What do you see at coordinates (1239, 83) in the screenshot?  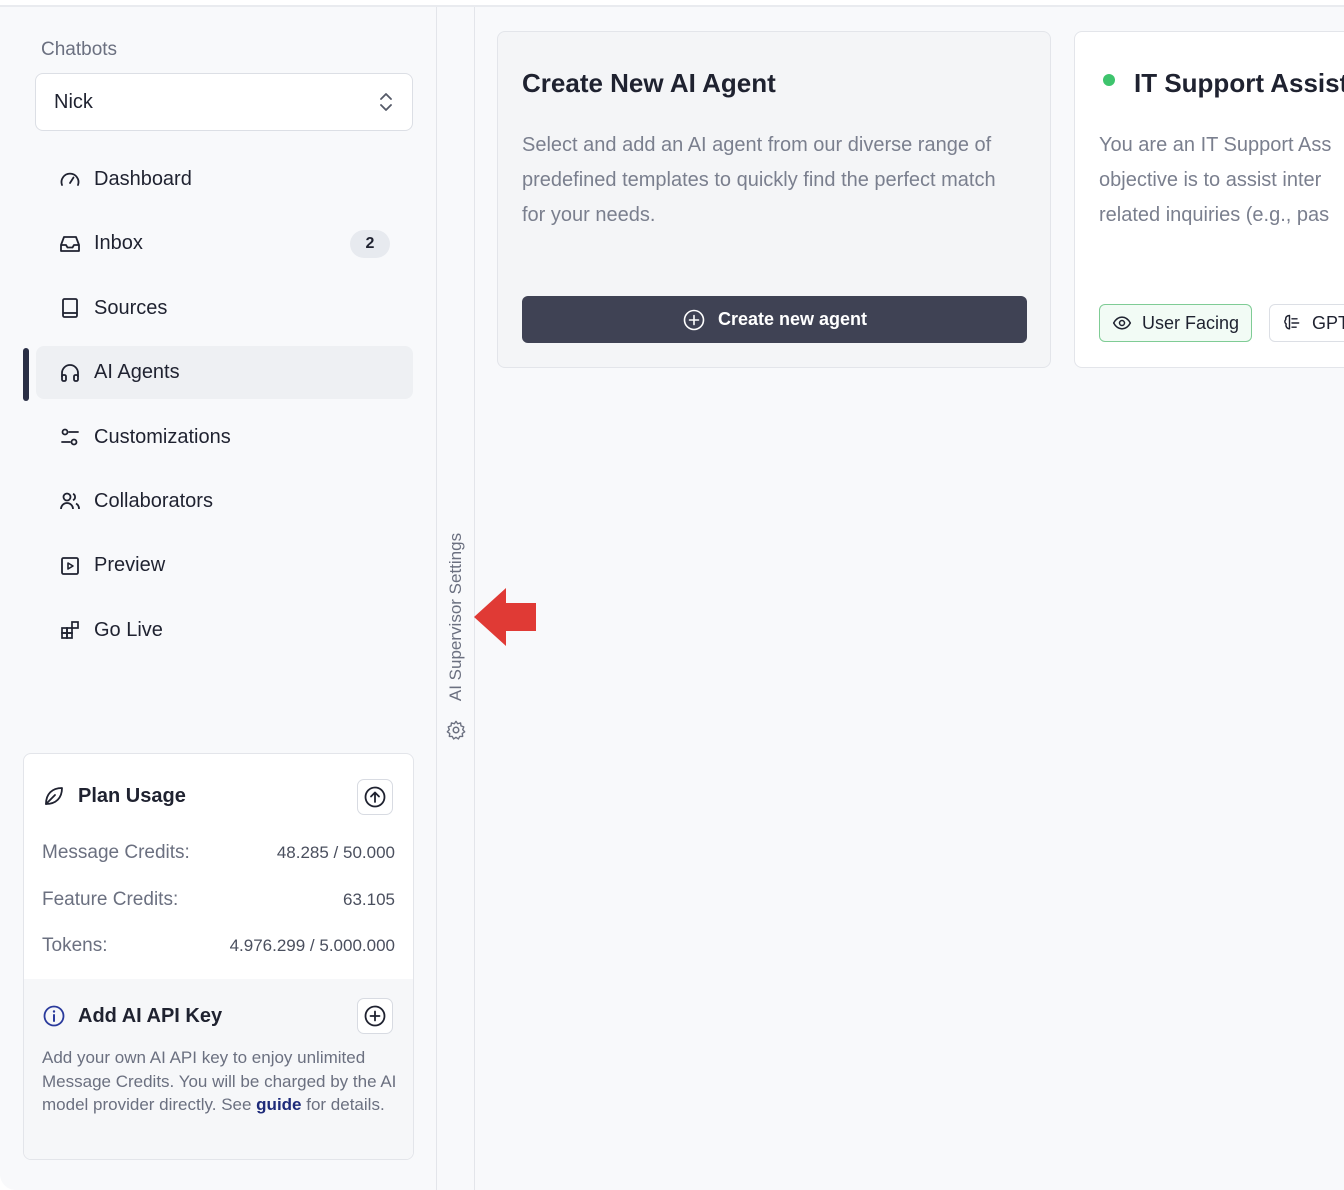 I see `agent-title: IT Support Assist` at bounding box center [1239, 83].